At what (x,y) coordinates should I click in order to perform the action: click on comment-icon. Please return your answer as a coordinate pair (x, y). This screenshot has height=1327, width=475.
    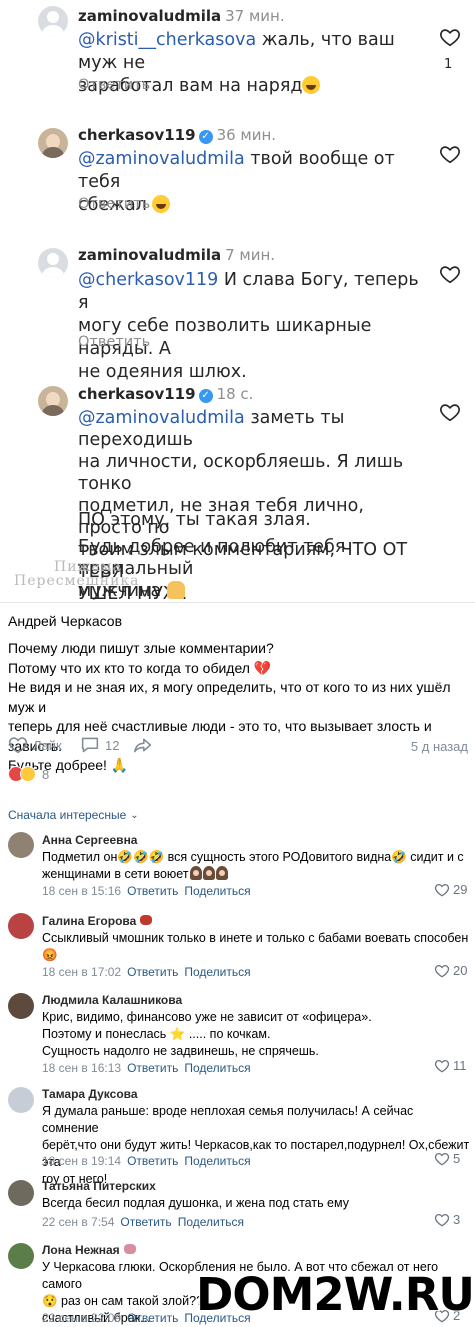
    Looking at the image, I should click on (90, 745).